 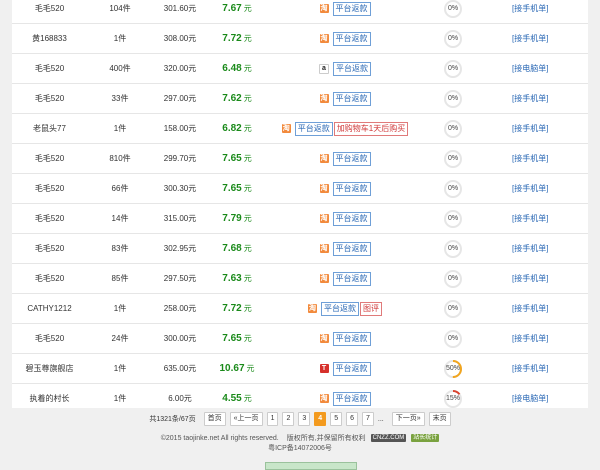 What do you see at coordinates (232, 8) in the screenshot?
I see `commission-amount: 7.67` at bounding box center [232, 8].